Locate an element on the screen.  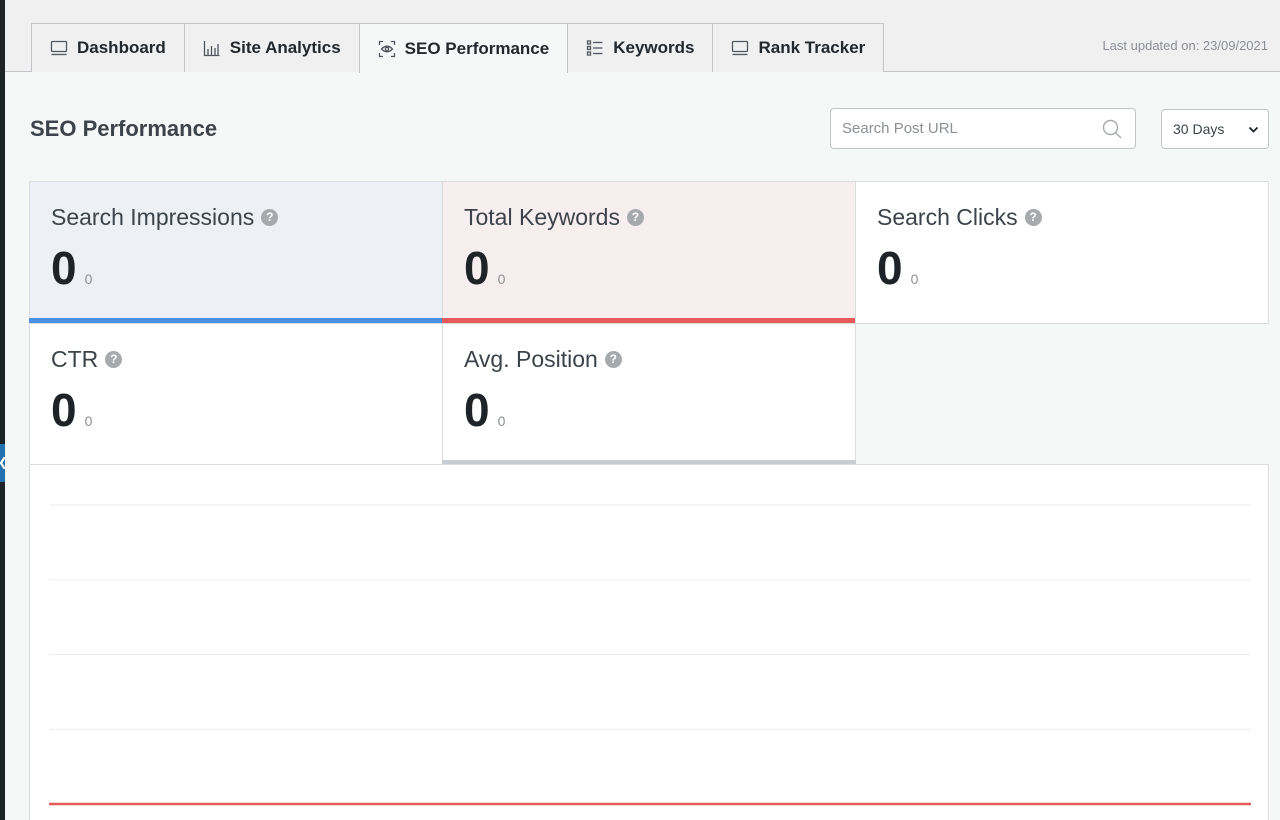
date-range-select: 30 Days is located at coordinates (1215, 129).